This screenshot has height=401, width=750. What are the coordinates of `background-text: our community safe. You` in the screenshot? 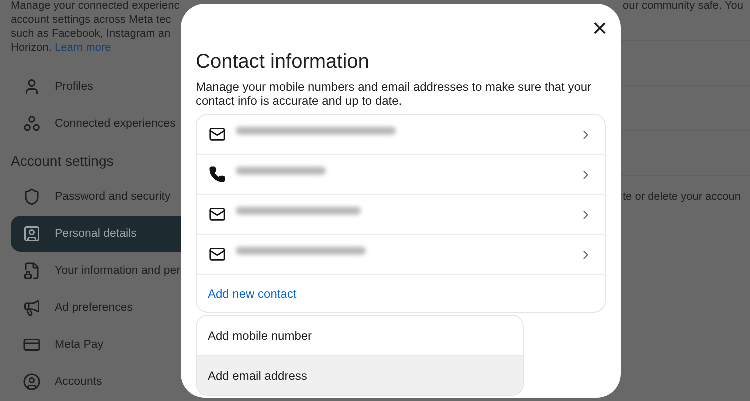 It's located at (683, 6).